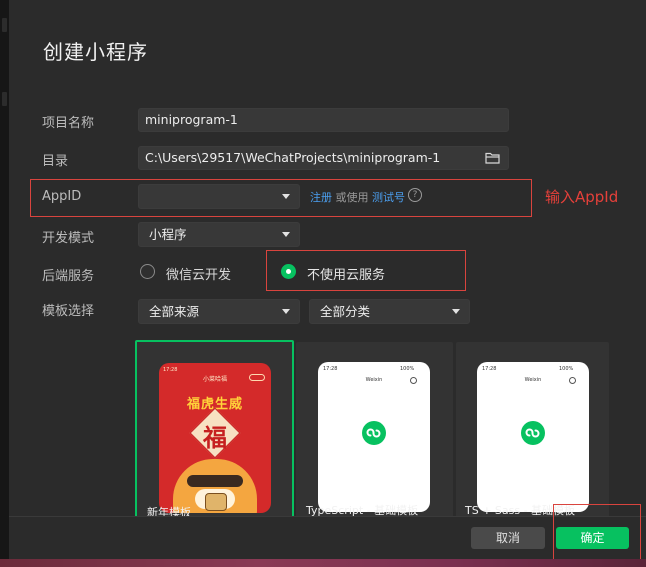 The height and width of the screenshot is (567, 646). I want to click on template-source-select: 全部来源, so click(219, 311).